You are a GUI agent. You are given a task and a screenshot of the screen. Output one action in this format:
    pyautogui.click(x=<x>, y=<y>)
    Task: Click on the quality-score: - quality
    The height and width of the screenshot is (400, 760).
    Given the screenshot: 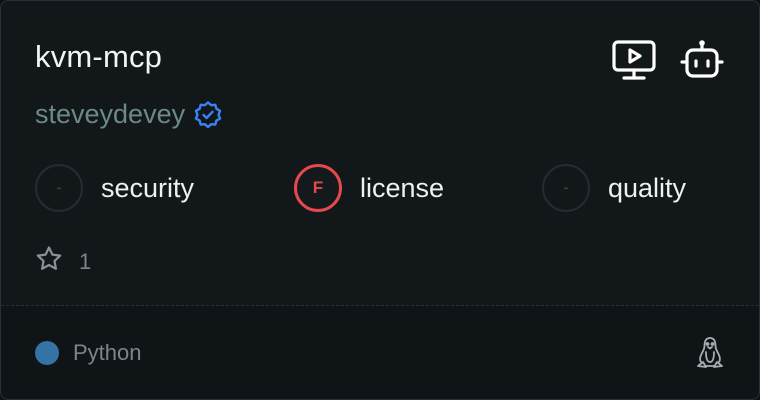 What is the action you would take?
    pyautogui.click(x=614, y=188)
    